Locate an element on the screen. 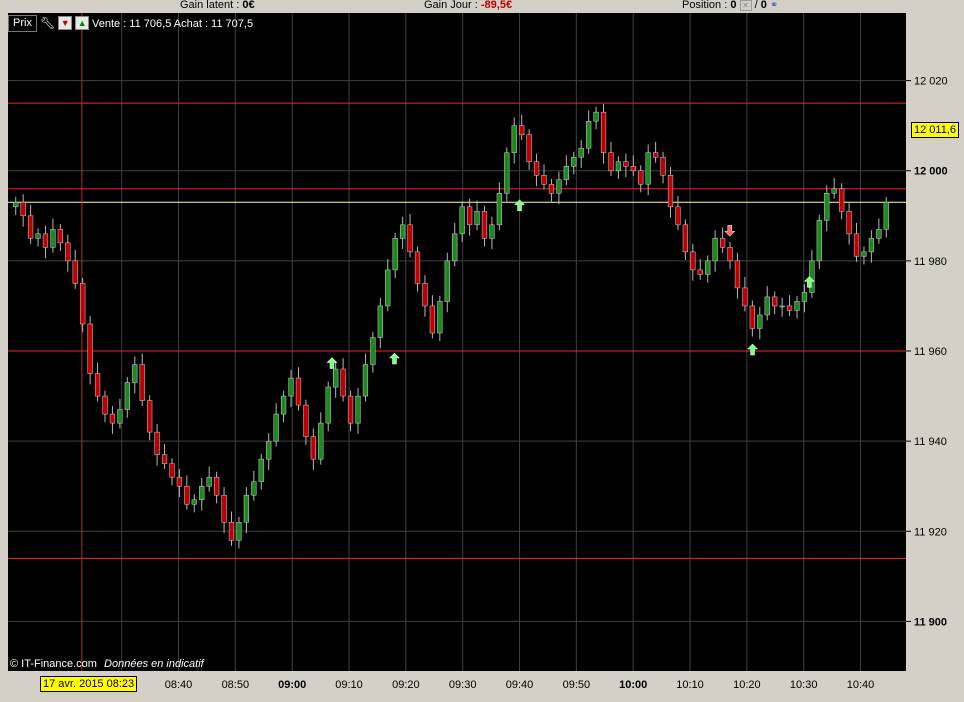 The image size is (964, 702). x-tick-label: 09:10 is located at coordinates (349, 685).